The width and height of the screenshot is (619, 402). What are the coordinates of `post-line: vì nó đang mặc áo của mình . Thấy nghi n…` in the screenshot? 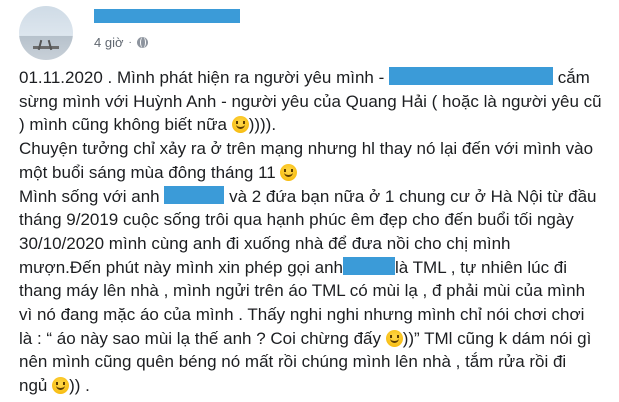 It's located at (302, 315).